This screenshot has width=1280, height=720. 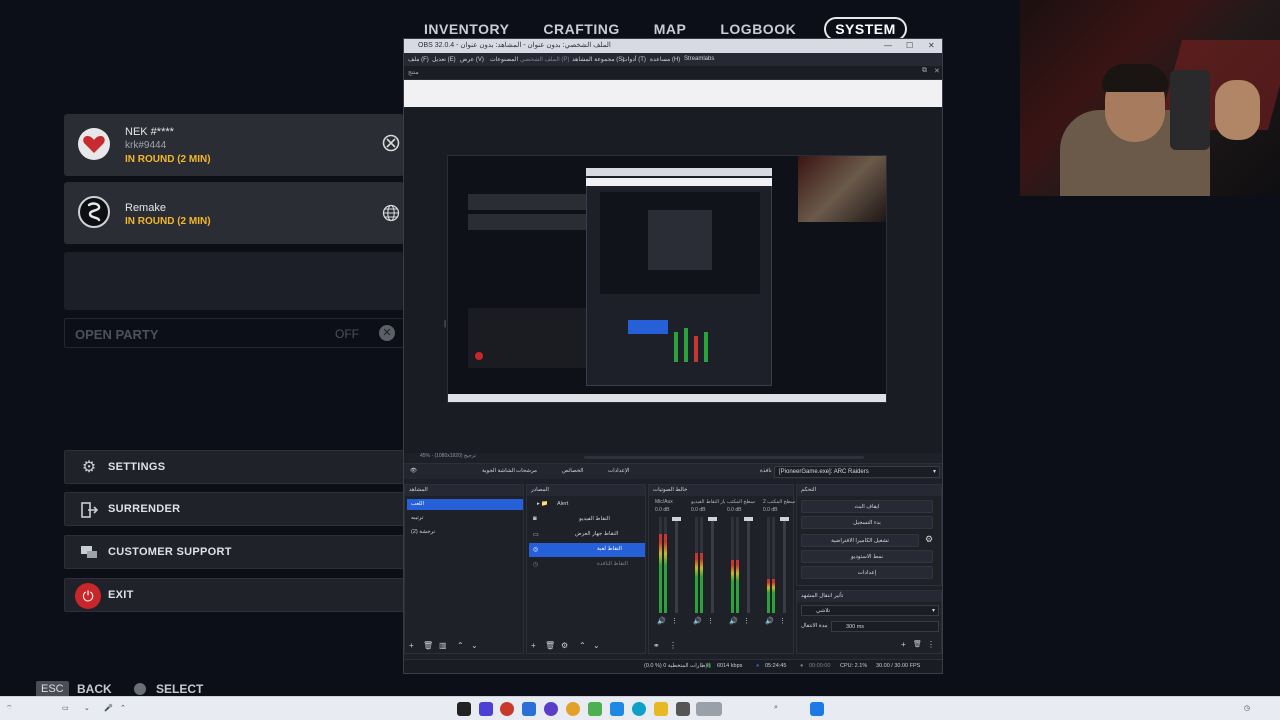 What do you see at coordinates (108, 708) in the screenshot?
I see `microphone-icon: 🎤` at bounding box center [108, 708].